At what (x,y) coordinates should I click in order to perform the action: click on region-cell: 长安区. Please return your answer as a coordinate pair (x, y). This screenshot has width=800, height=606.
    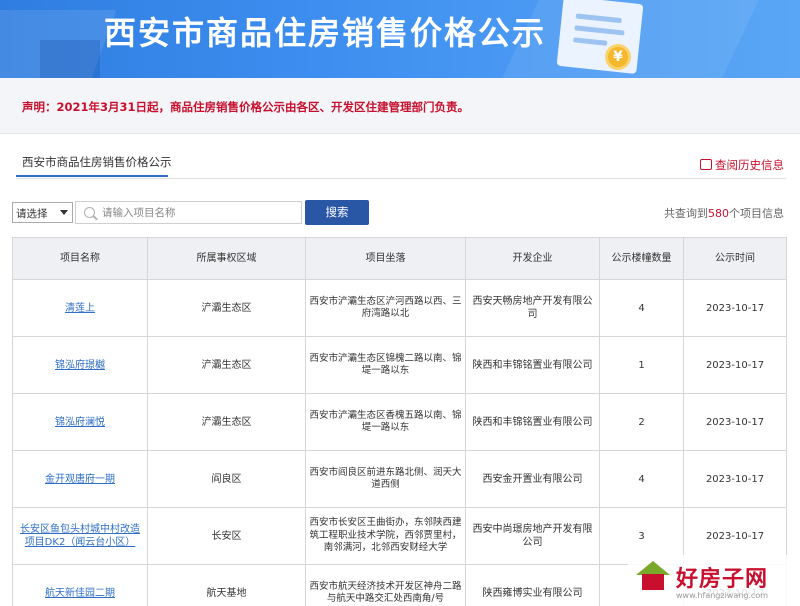
    Looking at the image, I should click on (226, 536).